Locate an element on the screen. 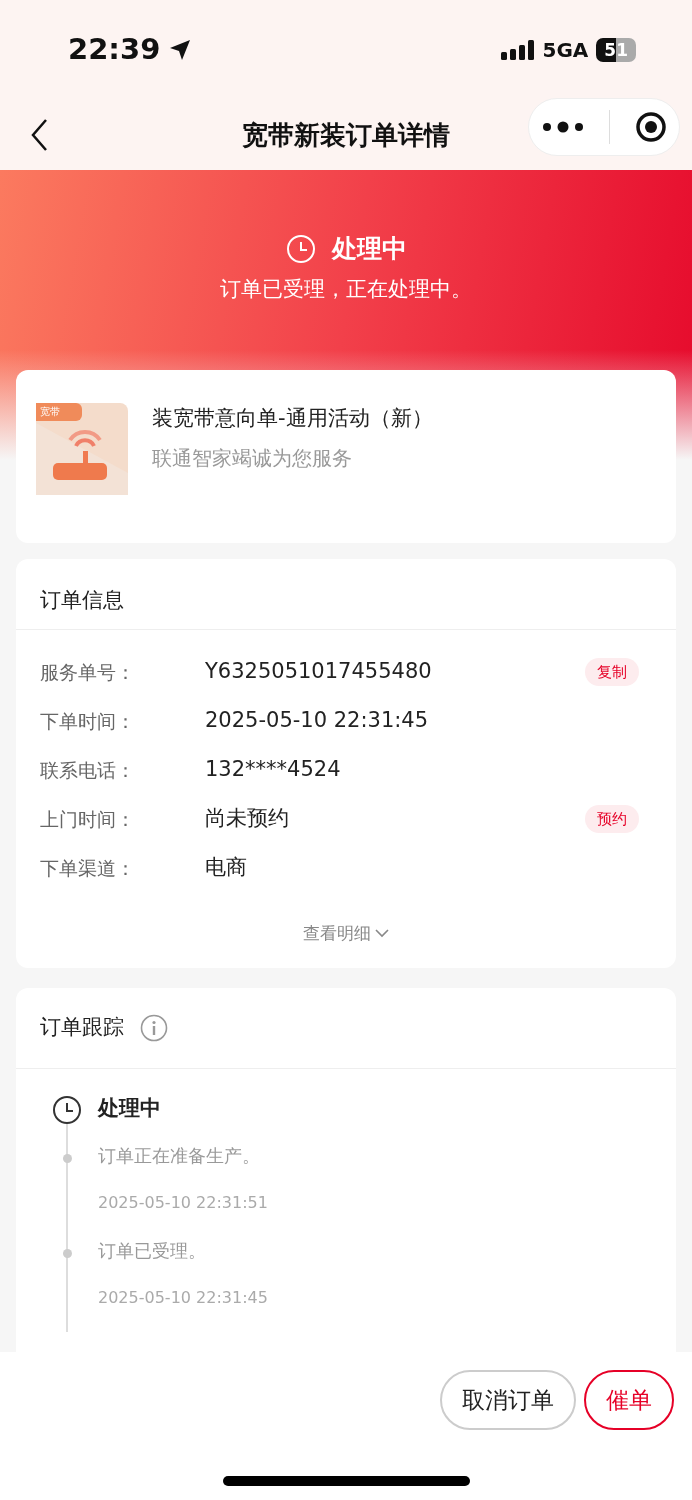  action-button: 复制 is located at coordinates (612, 672).